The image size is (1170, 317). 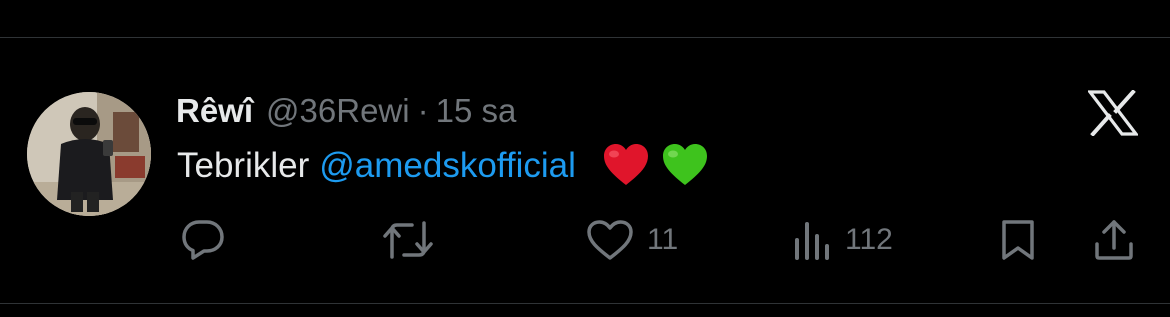 What do you see at coordinates (214, 111) in the screenshot?
I see `author-display-name: Rêwî` at bounding box center [214, 111].